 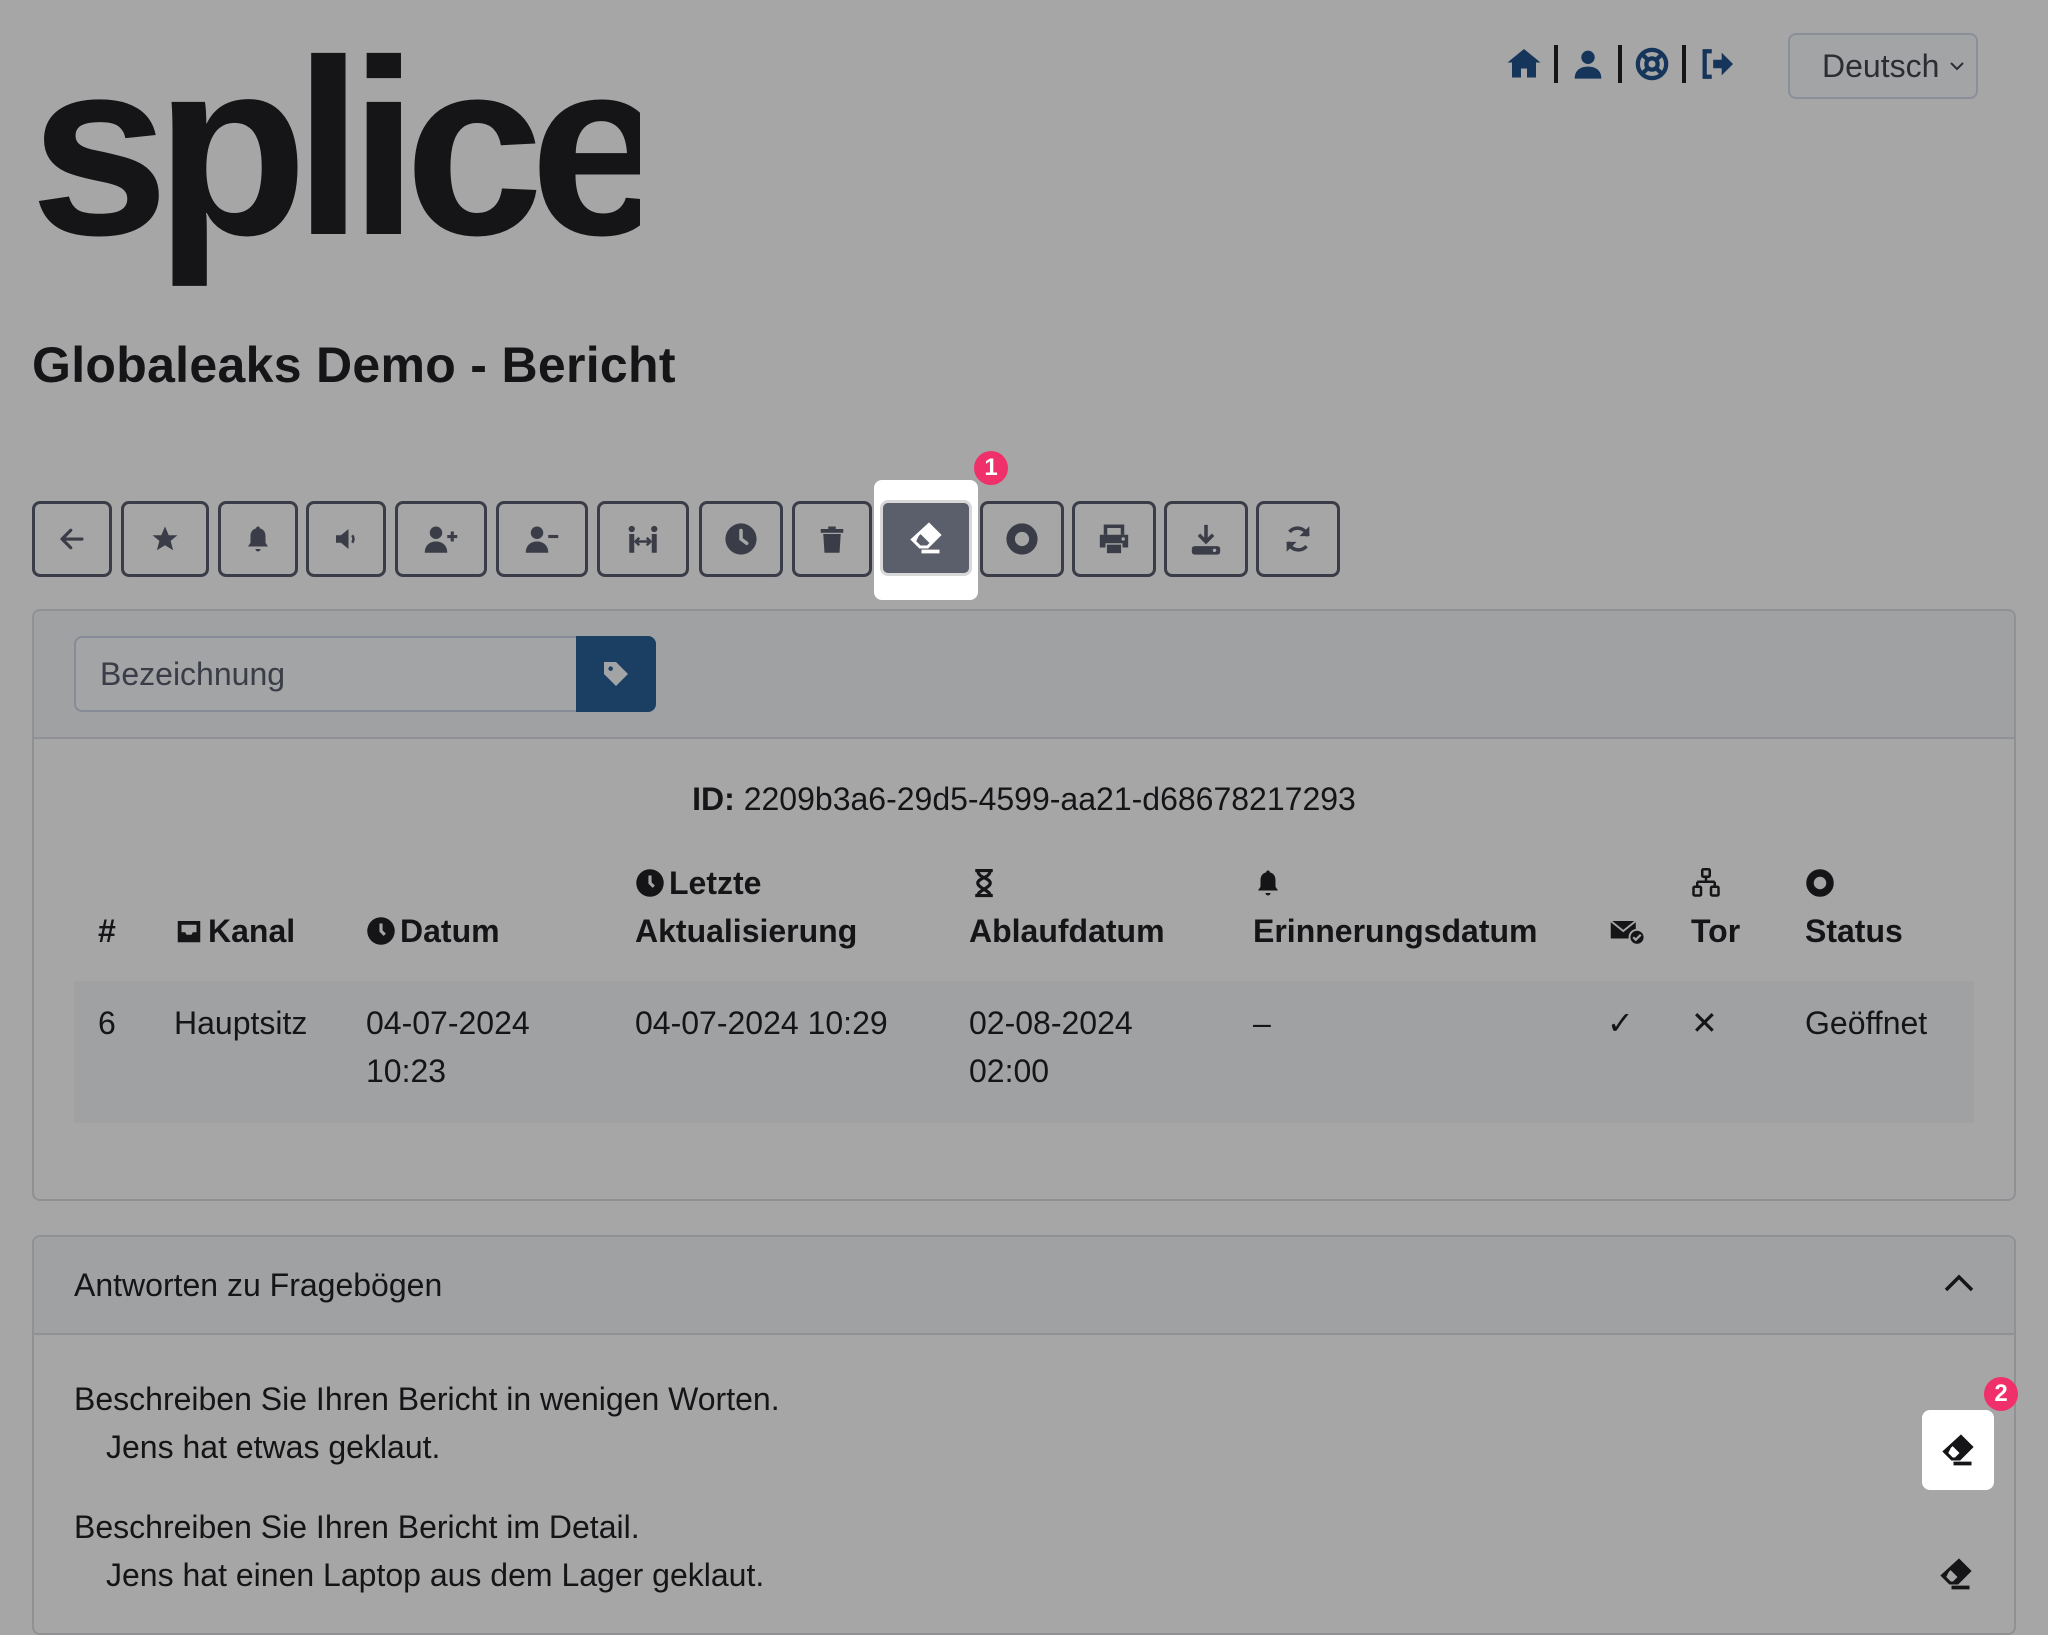 I want to click on arrow-left-icon, so click(x=72, y=539).